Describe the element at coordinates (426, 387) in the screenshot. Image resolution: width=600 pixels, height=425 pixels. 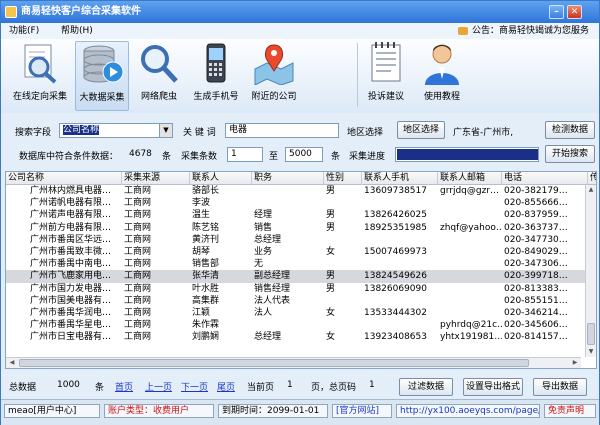
I see `filter-data-button: 过滤数据` at that location.